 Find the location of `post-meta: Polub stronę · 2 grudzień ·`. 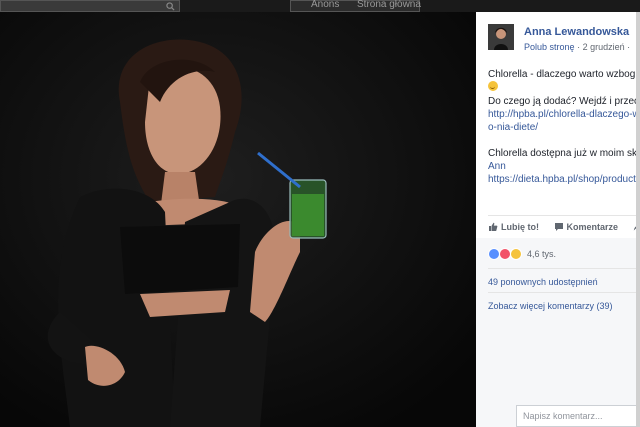

post-meta: Polub stronę · 2 grudzień · is located at coordinates (582, 47).